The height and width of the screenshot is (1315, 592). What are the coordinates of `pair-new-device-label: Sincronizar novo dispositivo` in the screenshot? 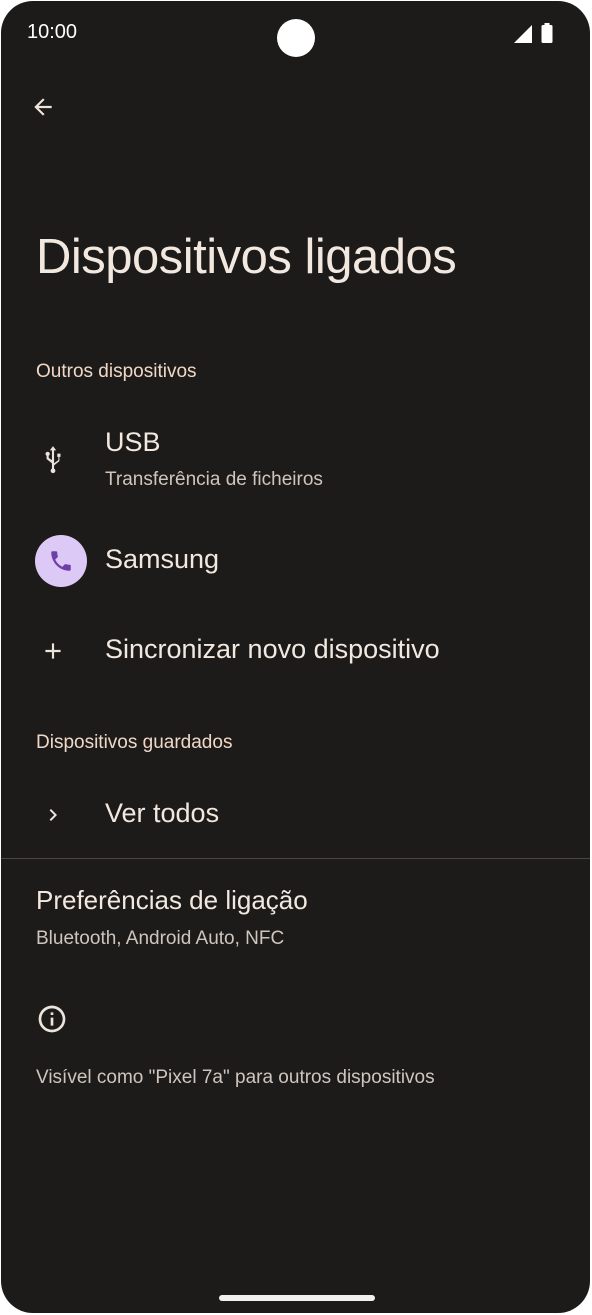 It's located at (272, 649).